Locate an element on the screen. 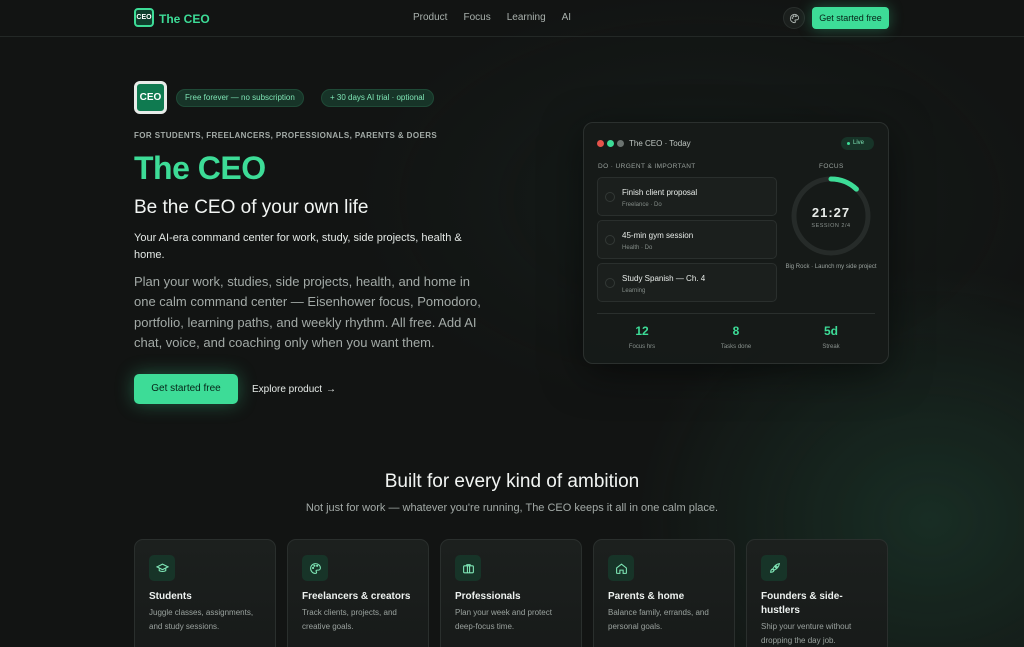 The width and height of the screenshot is (1024, 647). graduation-cap-icon is located at coordinates (162, 568).